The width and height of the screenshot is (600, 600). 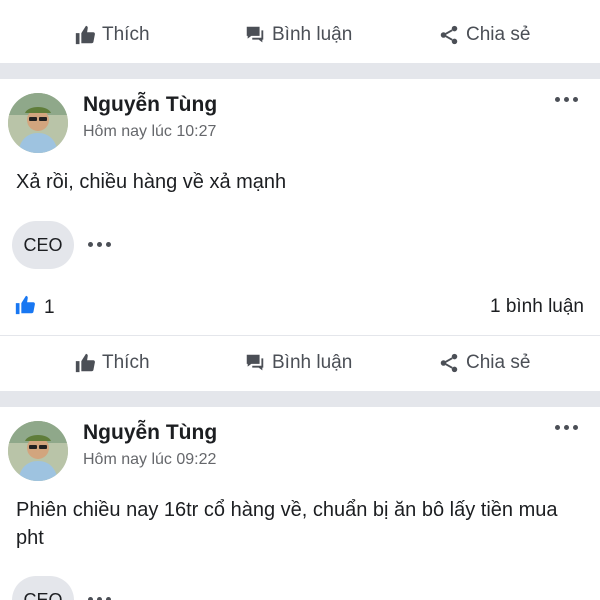 I want to click on reaction-summary: 1 1 bình luận, so click(x=300, y=309).